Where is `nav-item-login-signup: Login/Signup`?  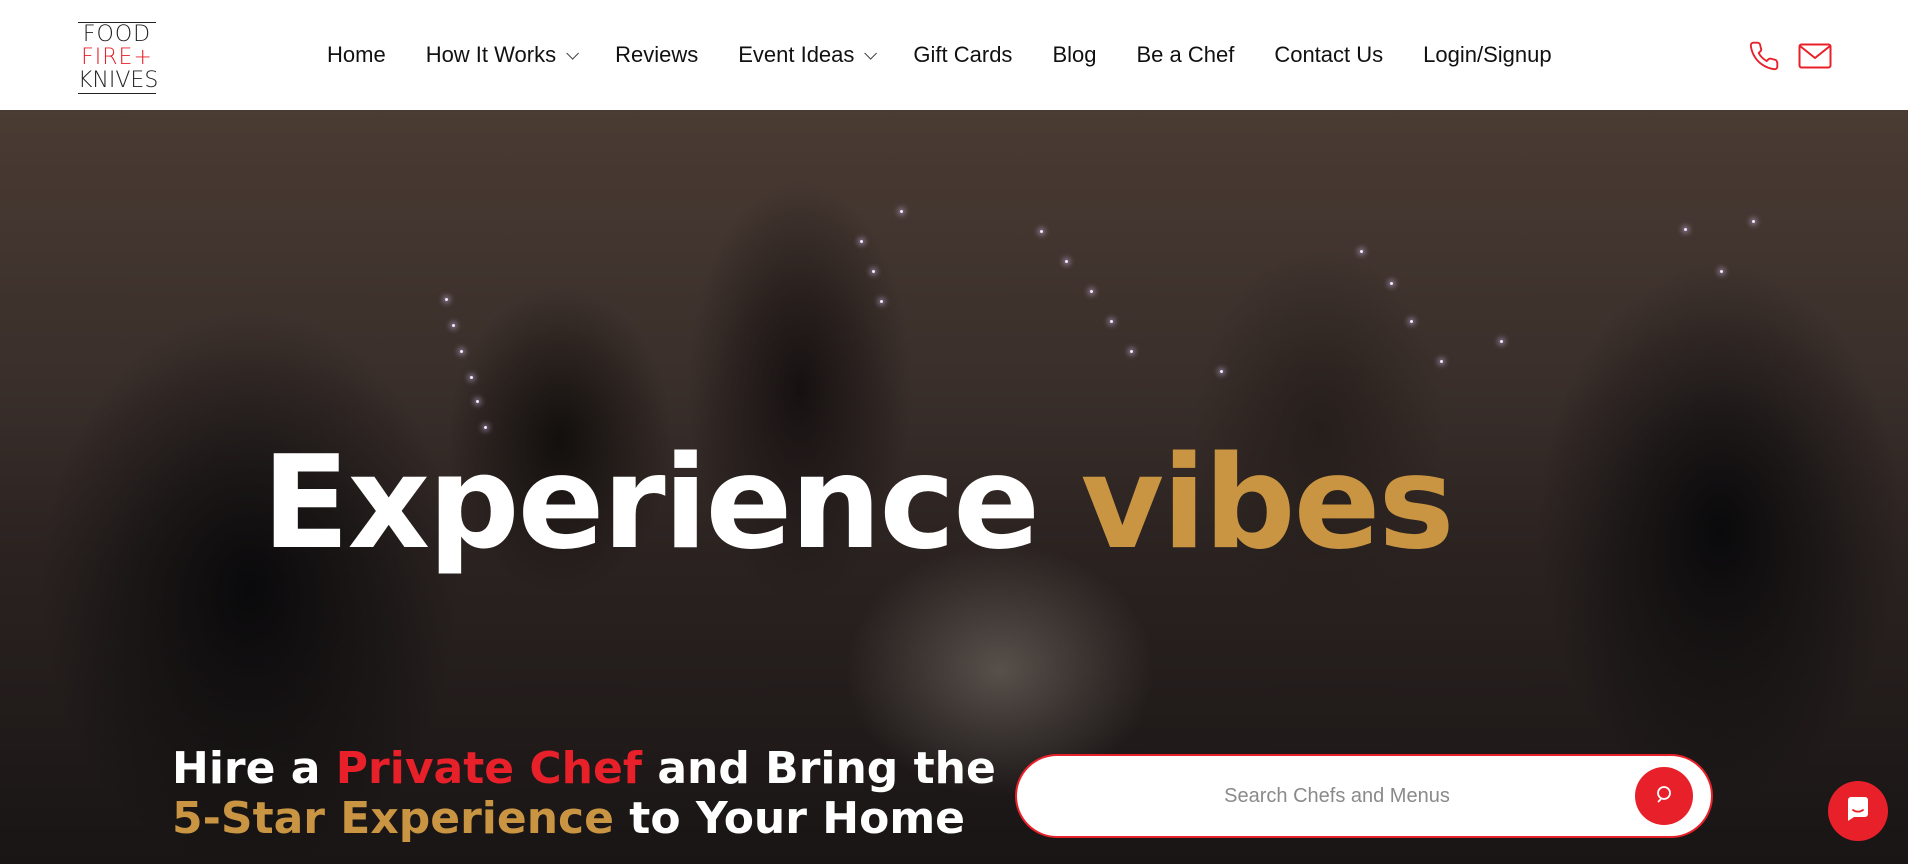 nav-item-login-signup: Login/Signup is located at coordinates (1487, 55).